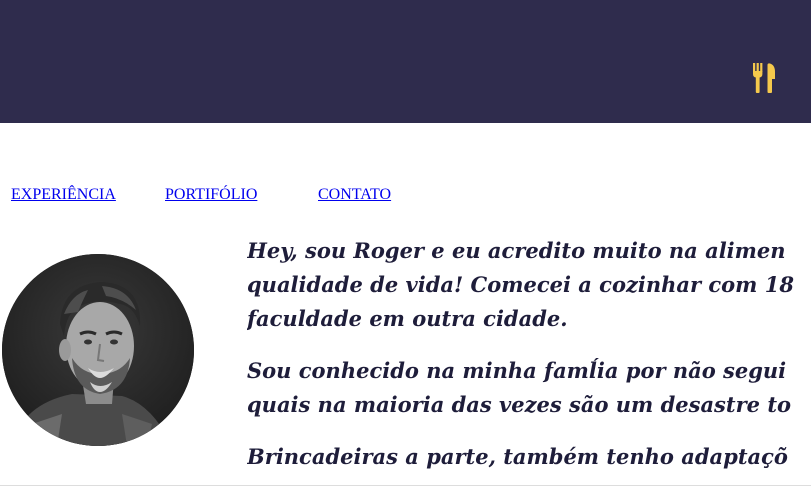  What do you see at coordinates (98, 350) in the screenshot?
I see `avatar` at bounding box center [98, 350].